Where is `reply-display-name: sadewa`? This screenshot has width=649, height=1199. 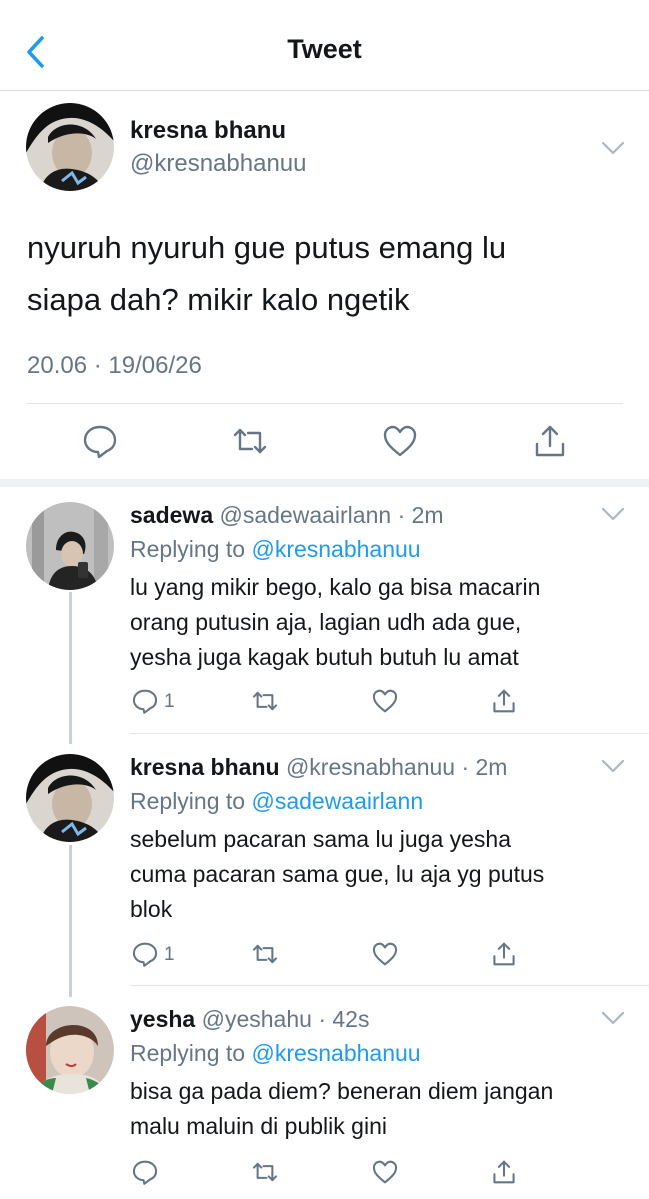
reply-display-name: sadewa is located at coordinates (171, 515).